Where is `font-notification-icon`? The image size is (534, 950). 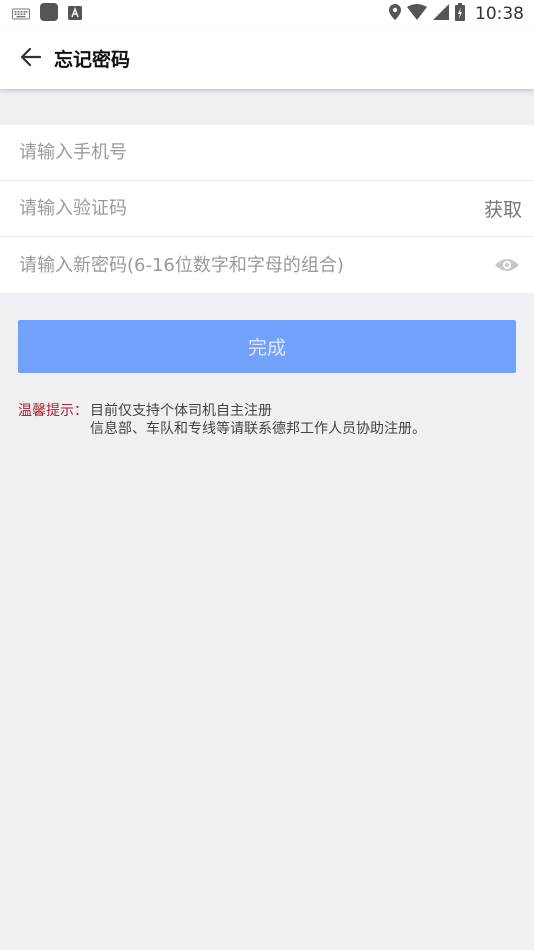 font-notification-icon is located at coordinates (75, 14).